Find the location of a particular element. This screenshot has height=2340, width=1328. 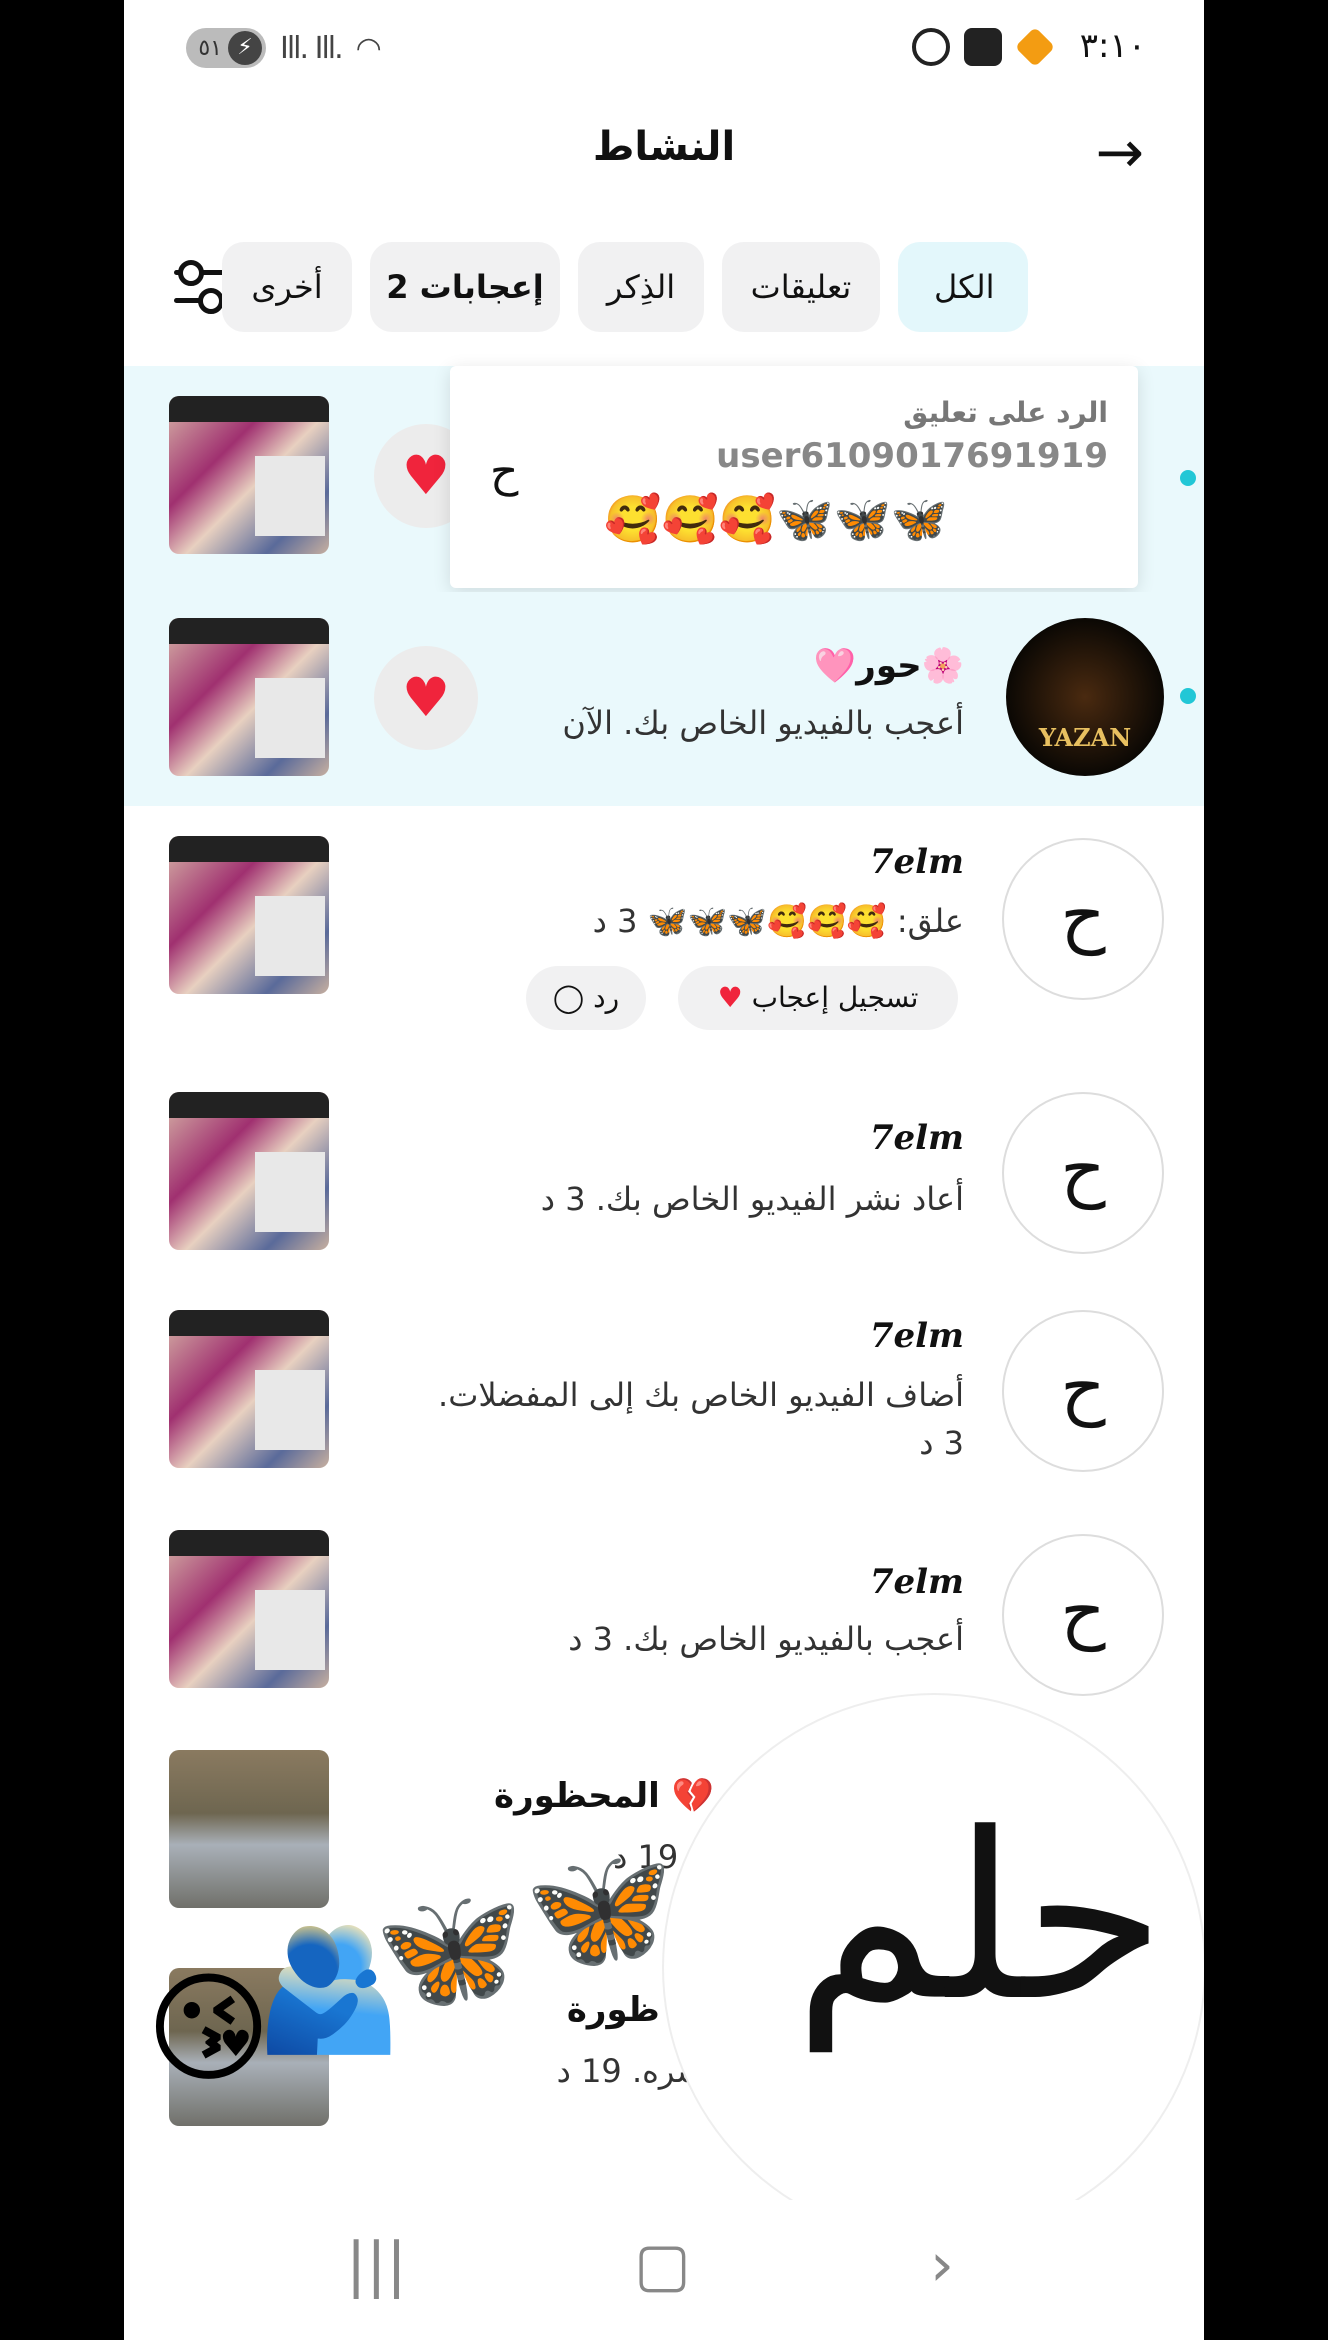

battery-indicator: ٥١ ⚡ is located at coordinates (226, 48).